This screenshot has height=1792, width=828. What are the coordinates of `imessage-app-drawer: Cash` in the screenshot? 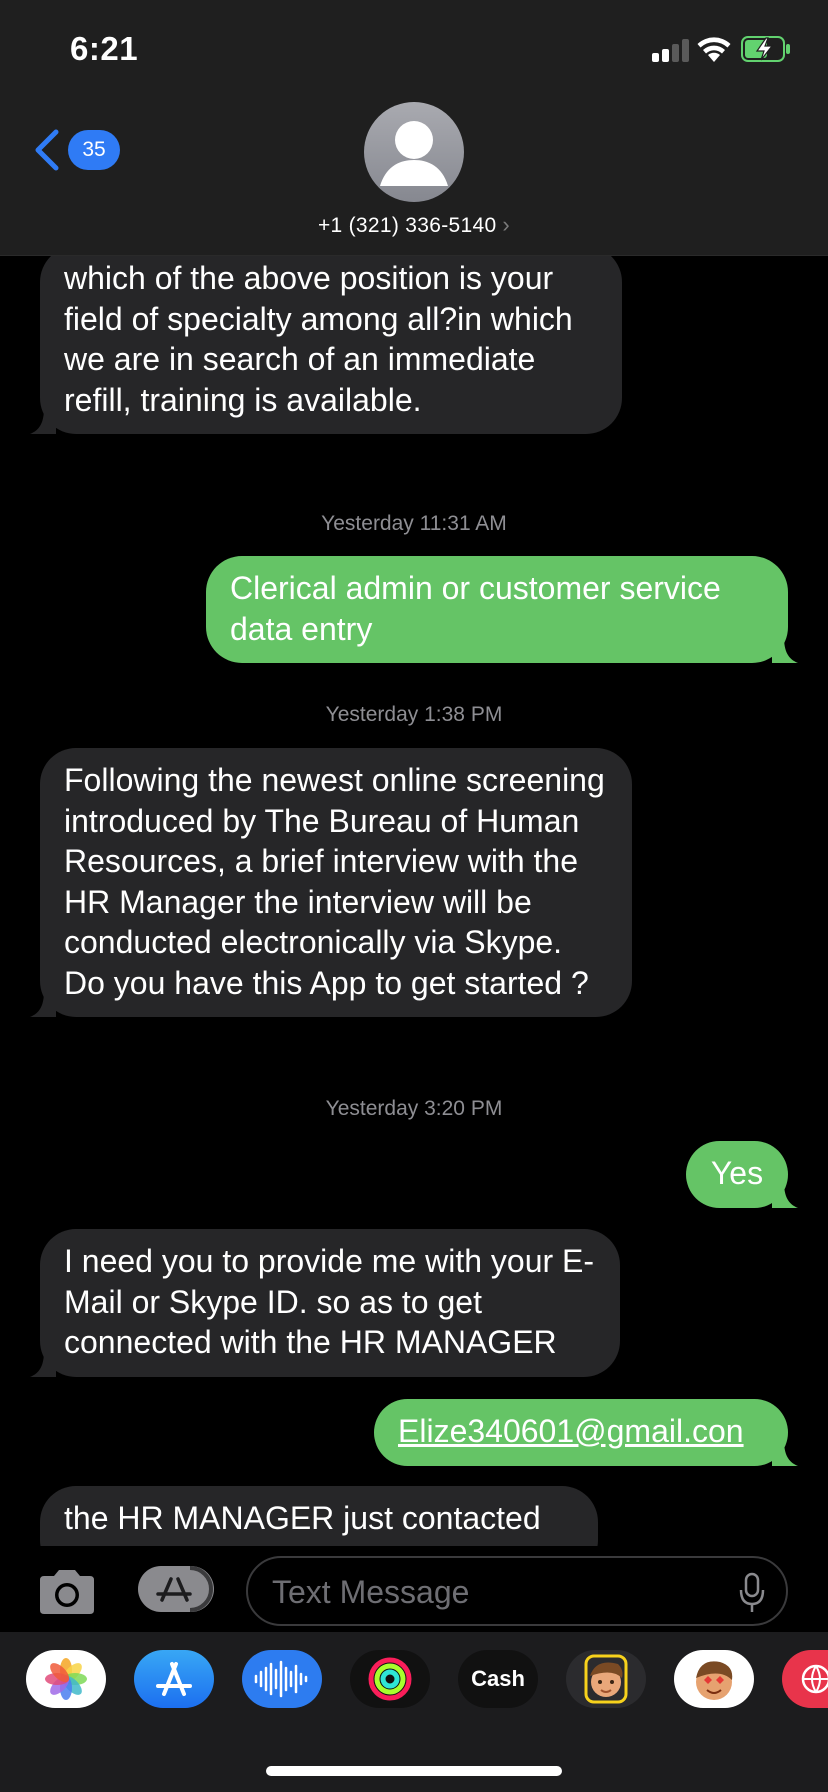 It's located at (414, 1712).